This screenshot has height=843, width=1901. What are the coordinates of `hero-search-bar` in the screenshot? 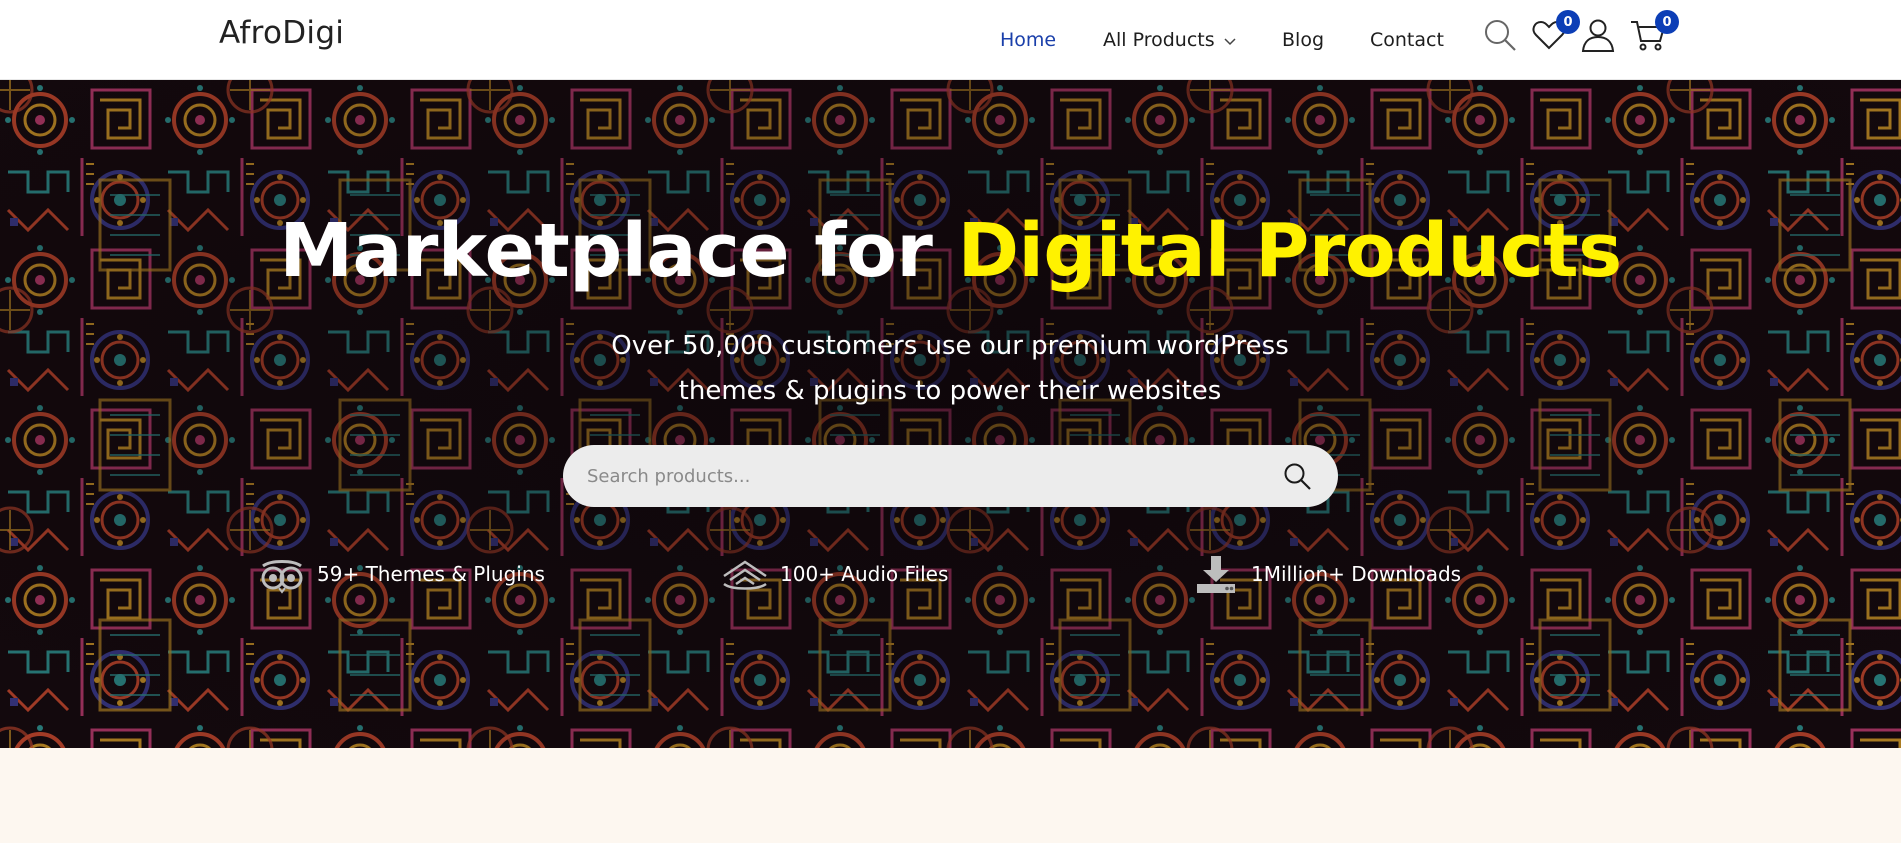 It's located at (950, 476).